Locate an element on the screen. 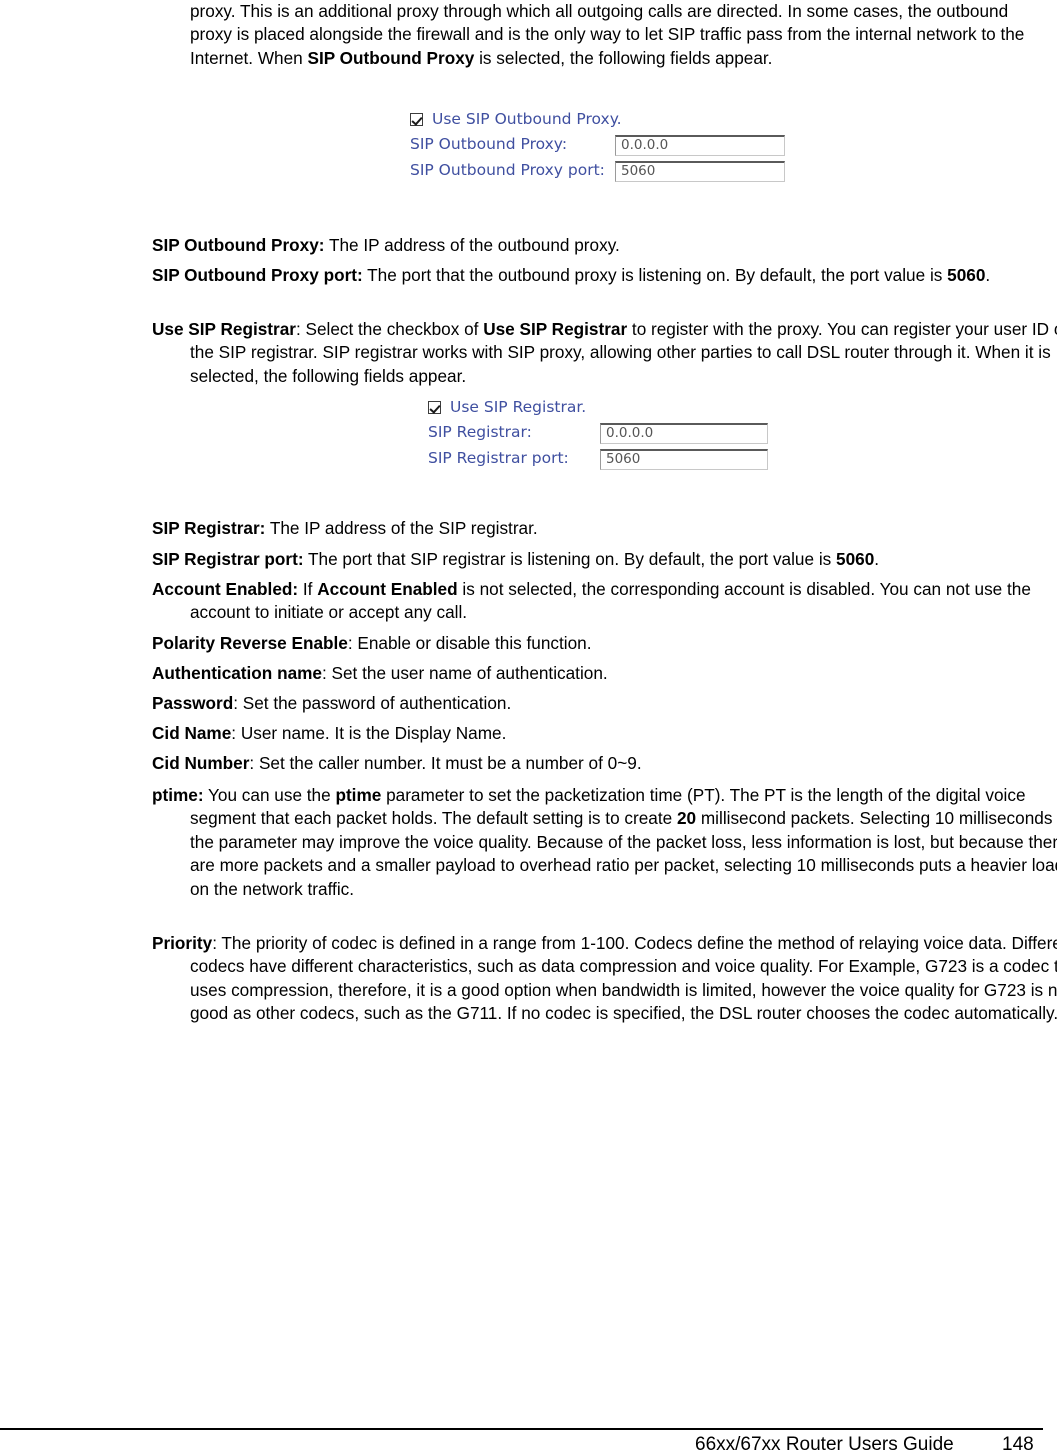 This screenshot has height=1456, width=1057. sip-registrar-port-field-row: SIP Registrar port: 5060 is located at coordinates (603, 459).